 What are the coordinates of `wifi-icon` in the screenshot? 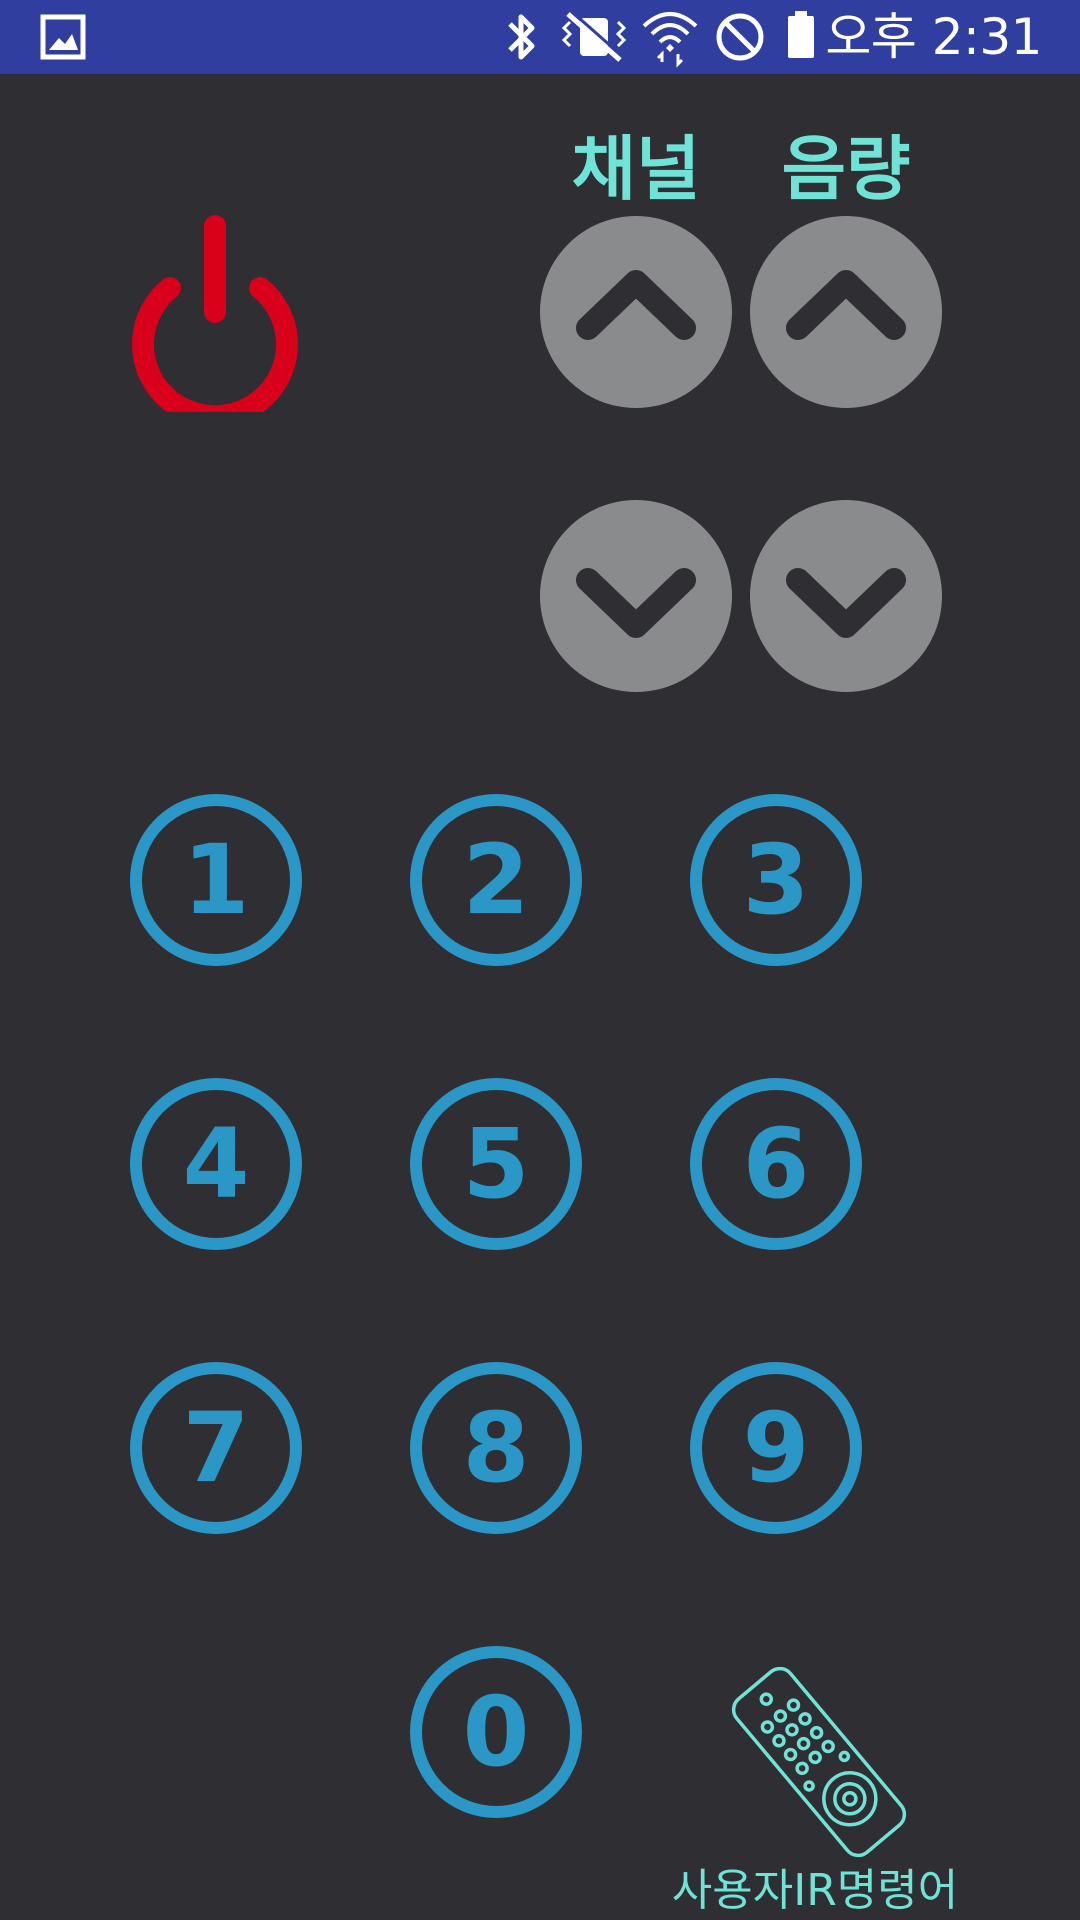 It's located at (670, 37).